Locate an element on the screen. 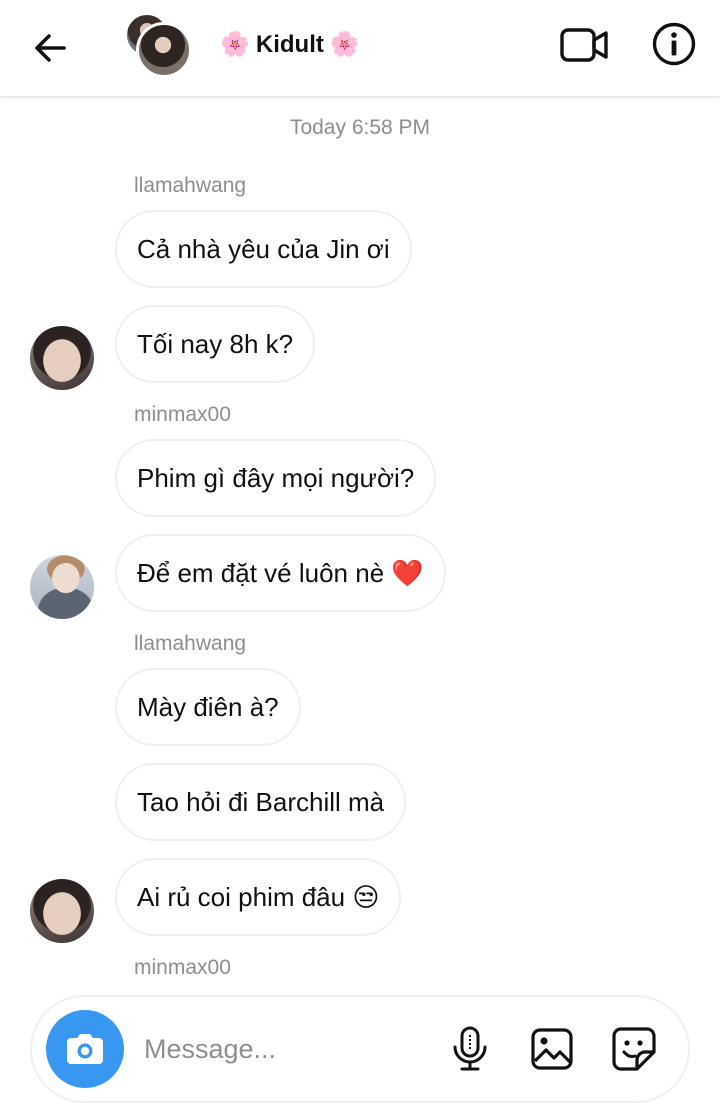 This screenshot has width=720, height=1117. chat-header: 🌸 Kidult 🌸 is located at coordinates (360, 48).